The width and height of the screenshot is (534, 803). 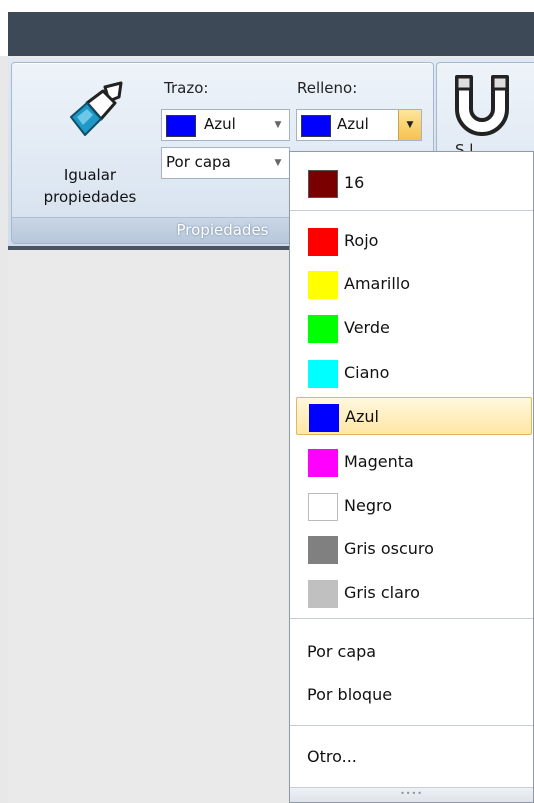 What do you see at coordinates (414, 241) in the screenshot?
I see `color-item-rojo: Rojo` at bounding box center [414, 241].